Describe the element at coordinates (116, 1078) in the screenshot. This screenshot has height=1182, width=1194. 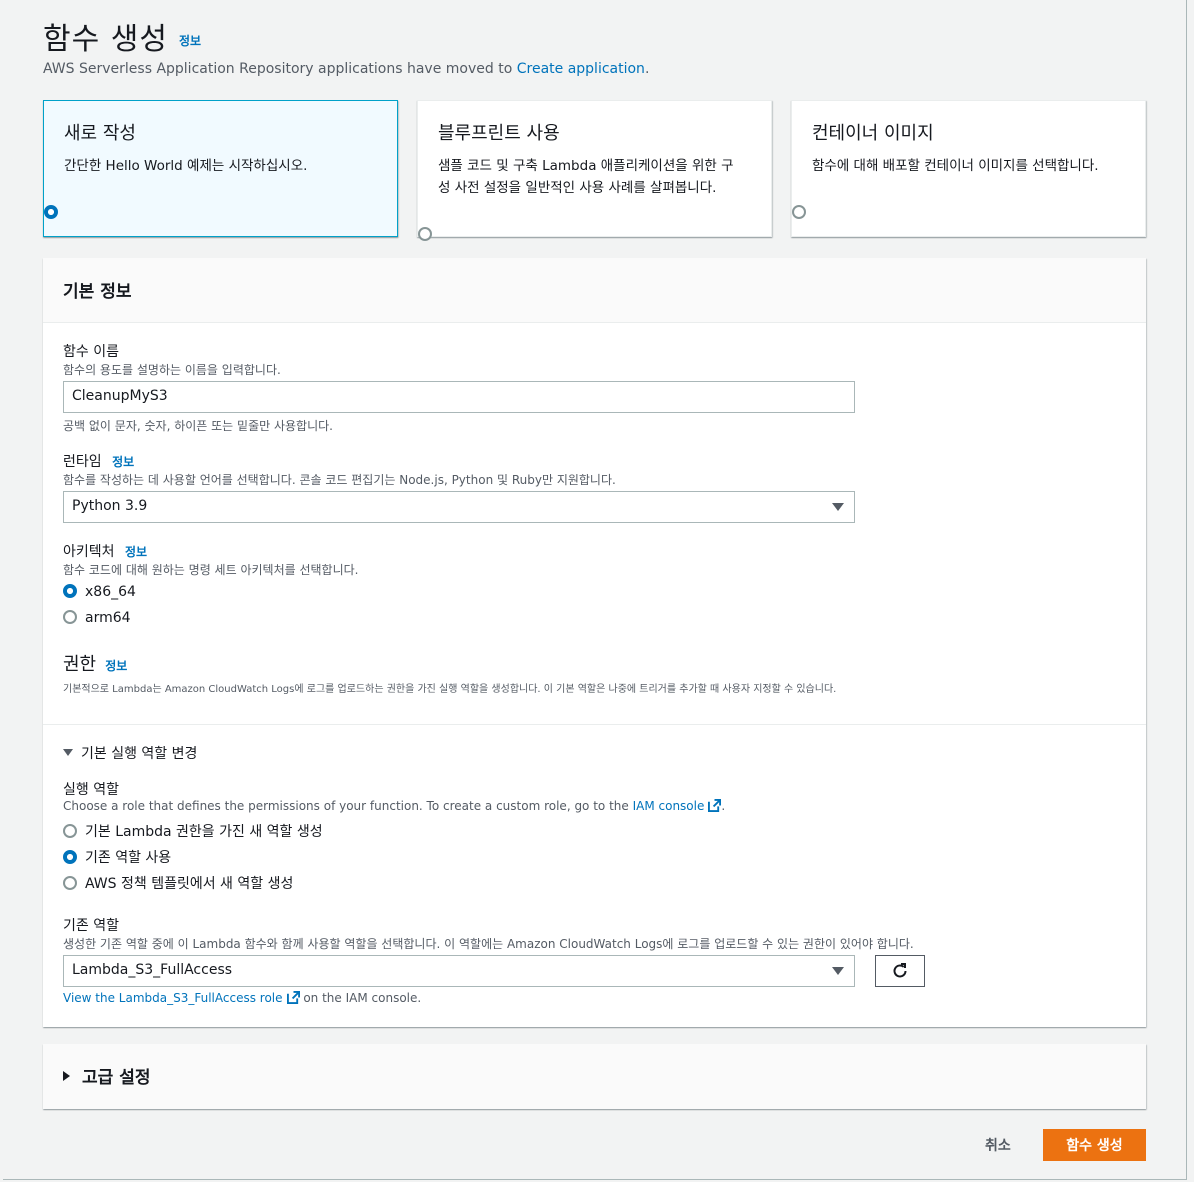
I see `advanced-settings-label: 고급 설정` at that location.